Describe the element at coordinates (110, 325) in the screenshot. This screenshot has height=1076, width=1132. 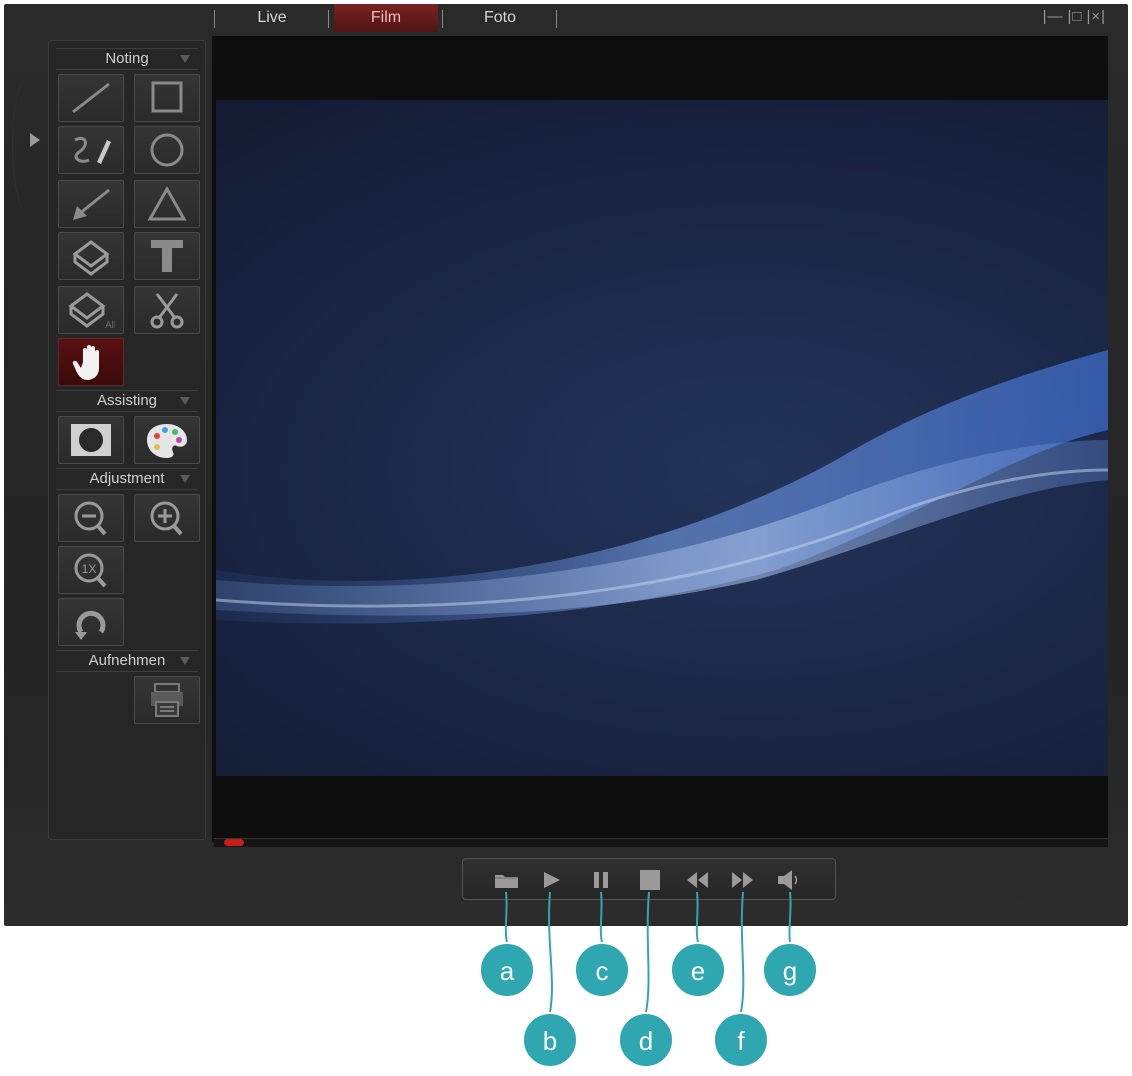
I see `eraser-all-label: All` at that location.